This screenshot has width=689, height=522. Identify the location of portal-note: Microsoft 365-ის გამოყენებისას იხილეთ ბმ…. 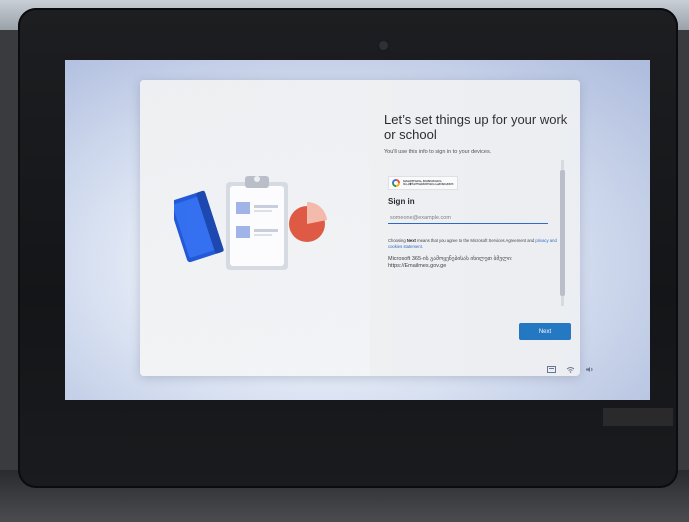
(474, 263).